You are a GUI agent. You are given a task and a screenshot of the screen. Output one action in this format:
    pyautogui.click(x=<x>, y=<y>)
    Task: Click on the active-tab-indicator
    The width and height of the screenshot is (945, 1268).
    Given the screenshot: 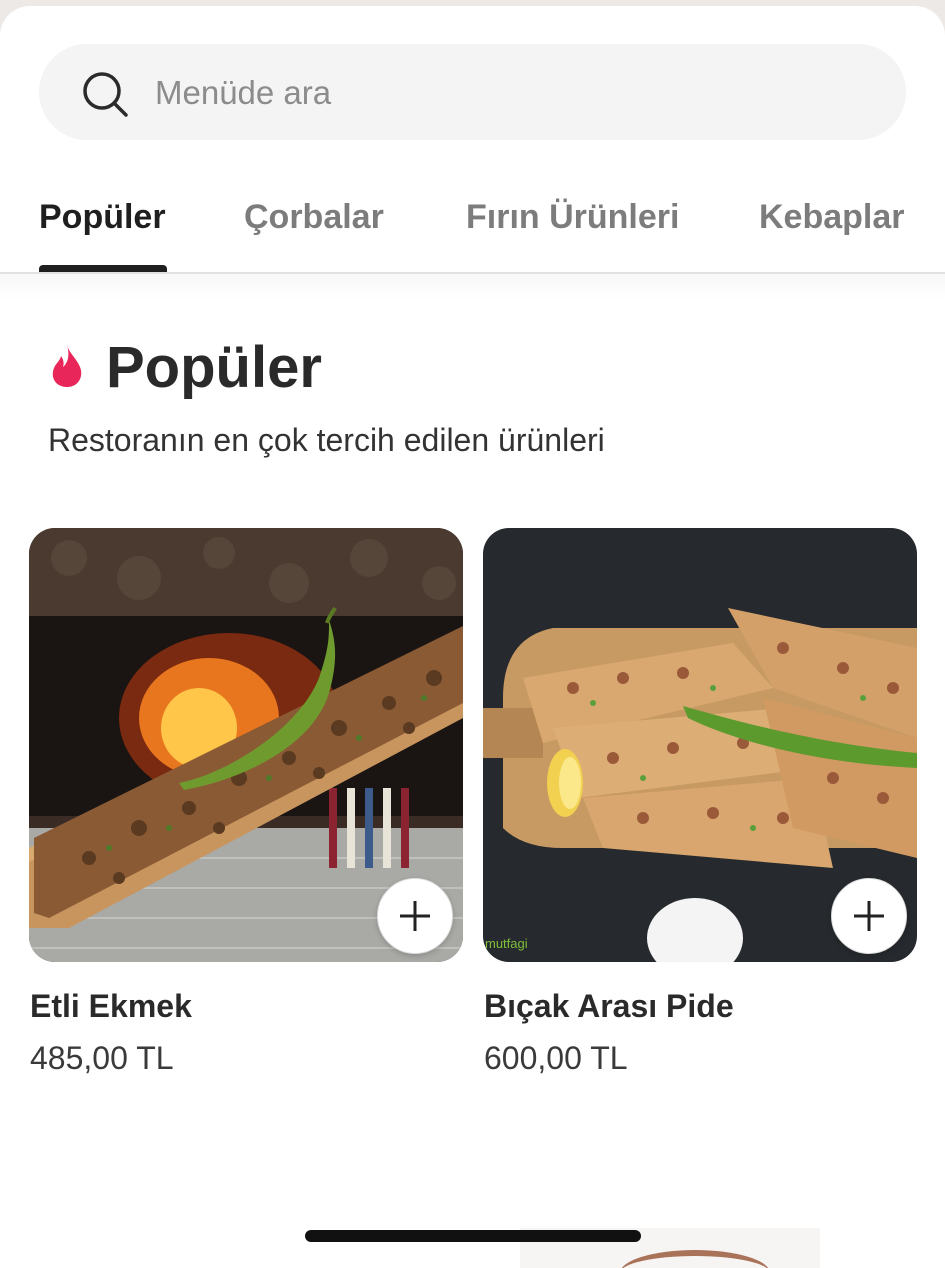 What is the action you would take?
    pyautogui.click(x=103, y=268)
    